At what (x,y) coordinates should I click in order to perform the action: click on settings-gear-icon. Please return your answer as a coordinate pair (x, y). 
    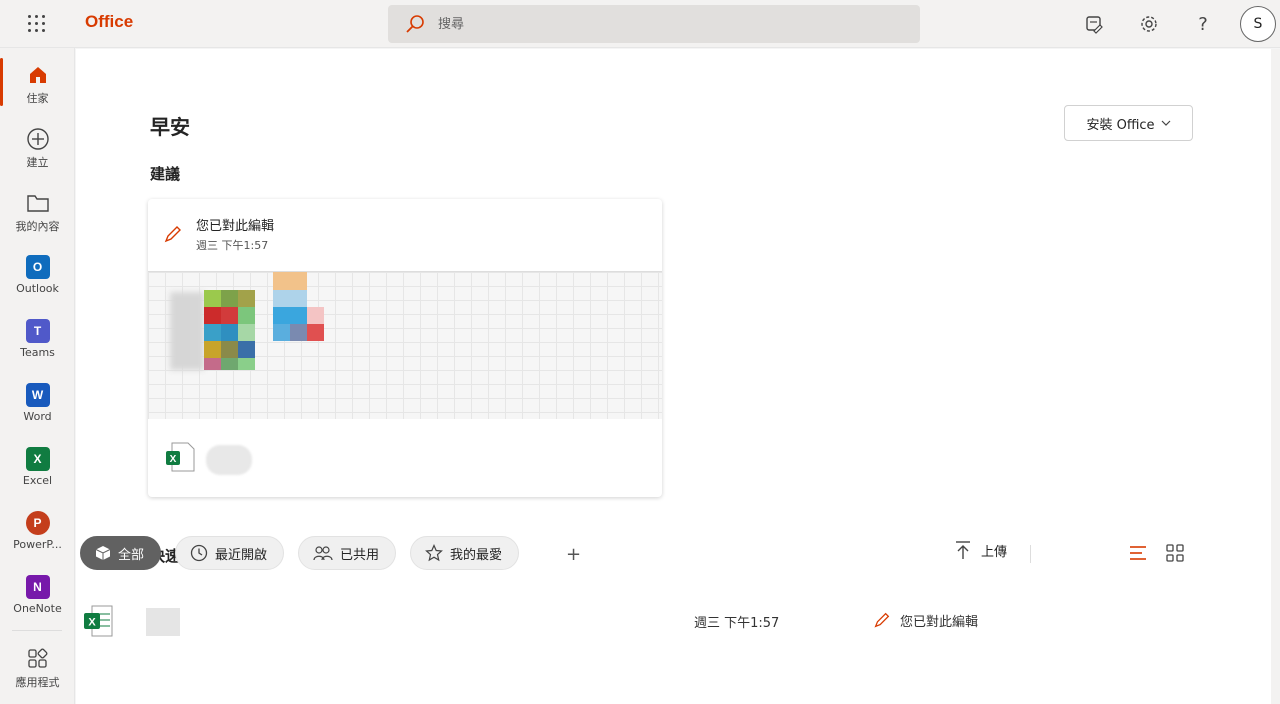
    Looking at the image, I should click on (1149, 24).